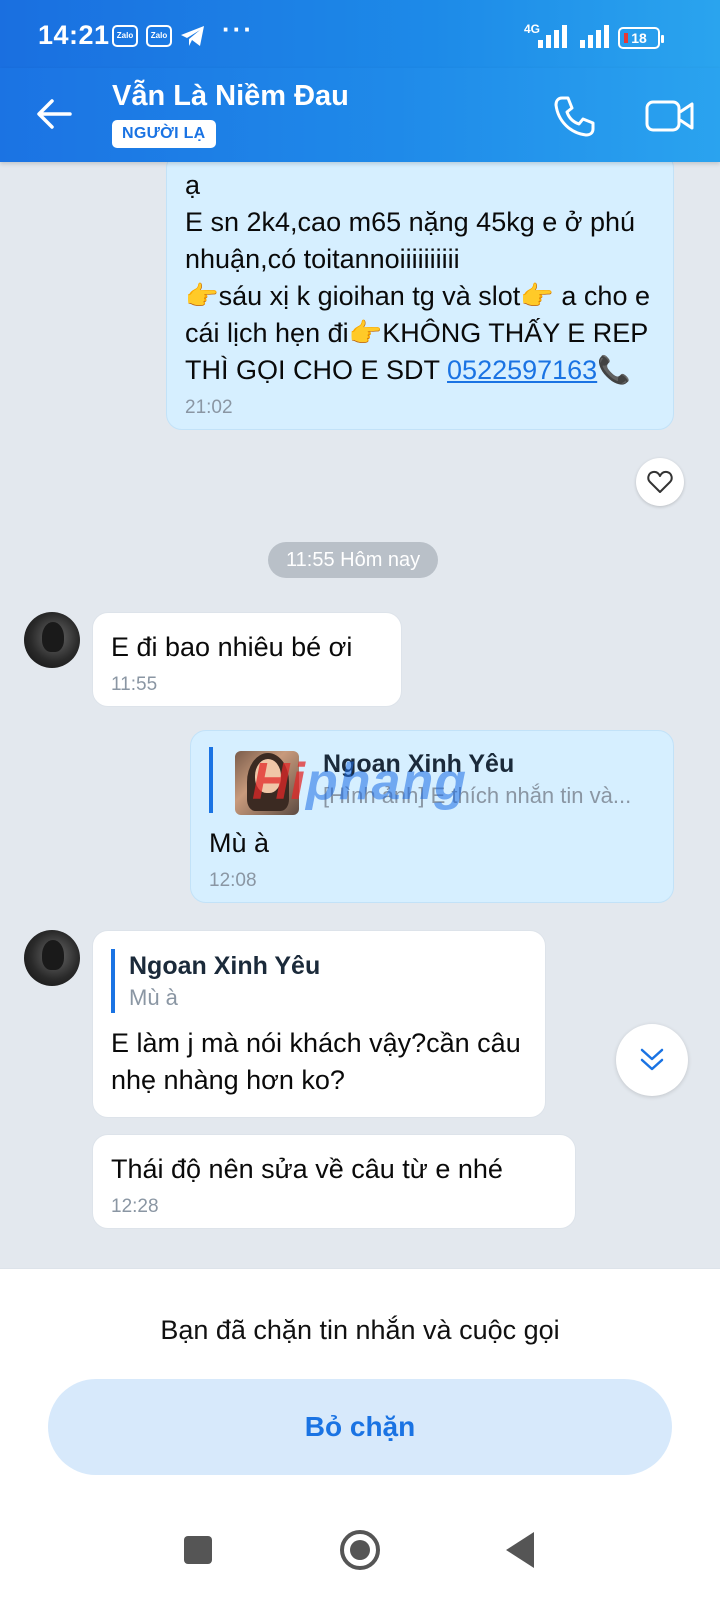 Image resolution: width=720 pixels, height=1600 pixels. I want to click on battery-level: 18, so click(639, 38).